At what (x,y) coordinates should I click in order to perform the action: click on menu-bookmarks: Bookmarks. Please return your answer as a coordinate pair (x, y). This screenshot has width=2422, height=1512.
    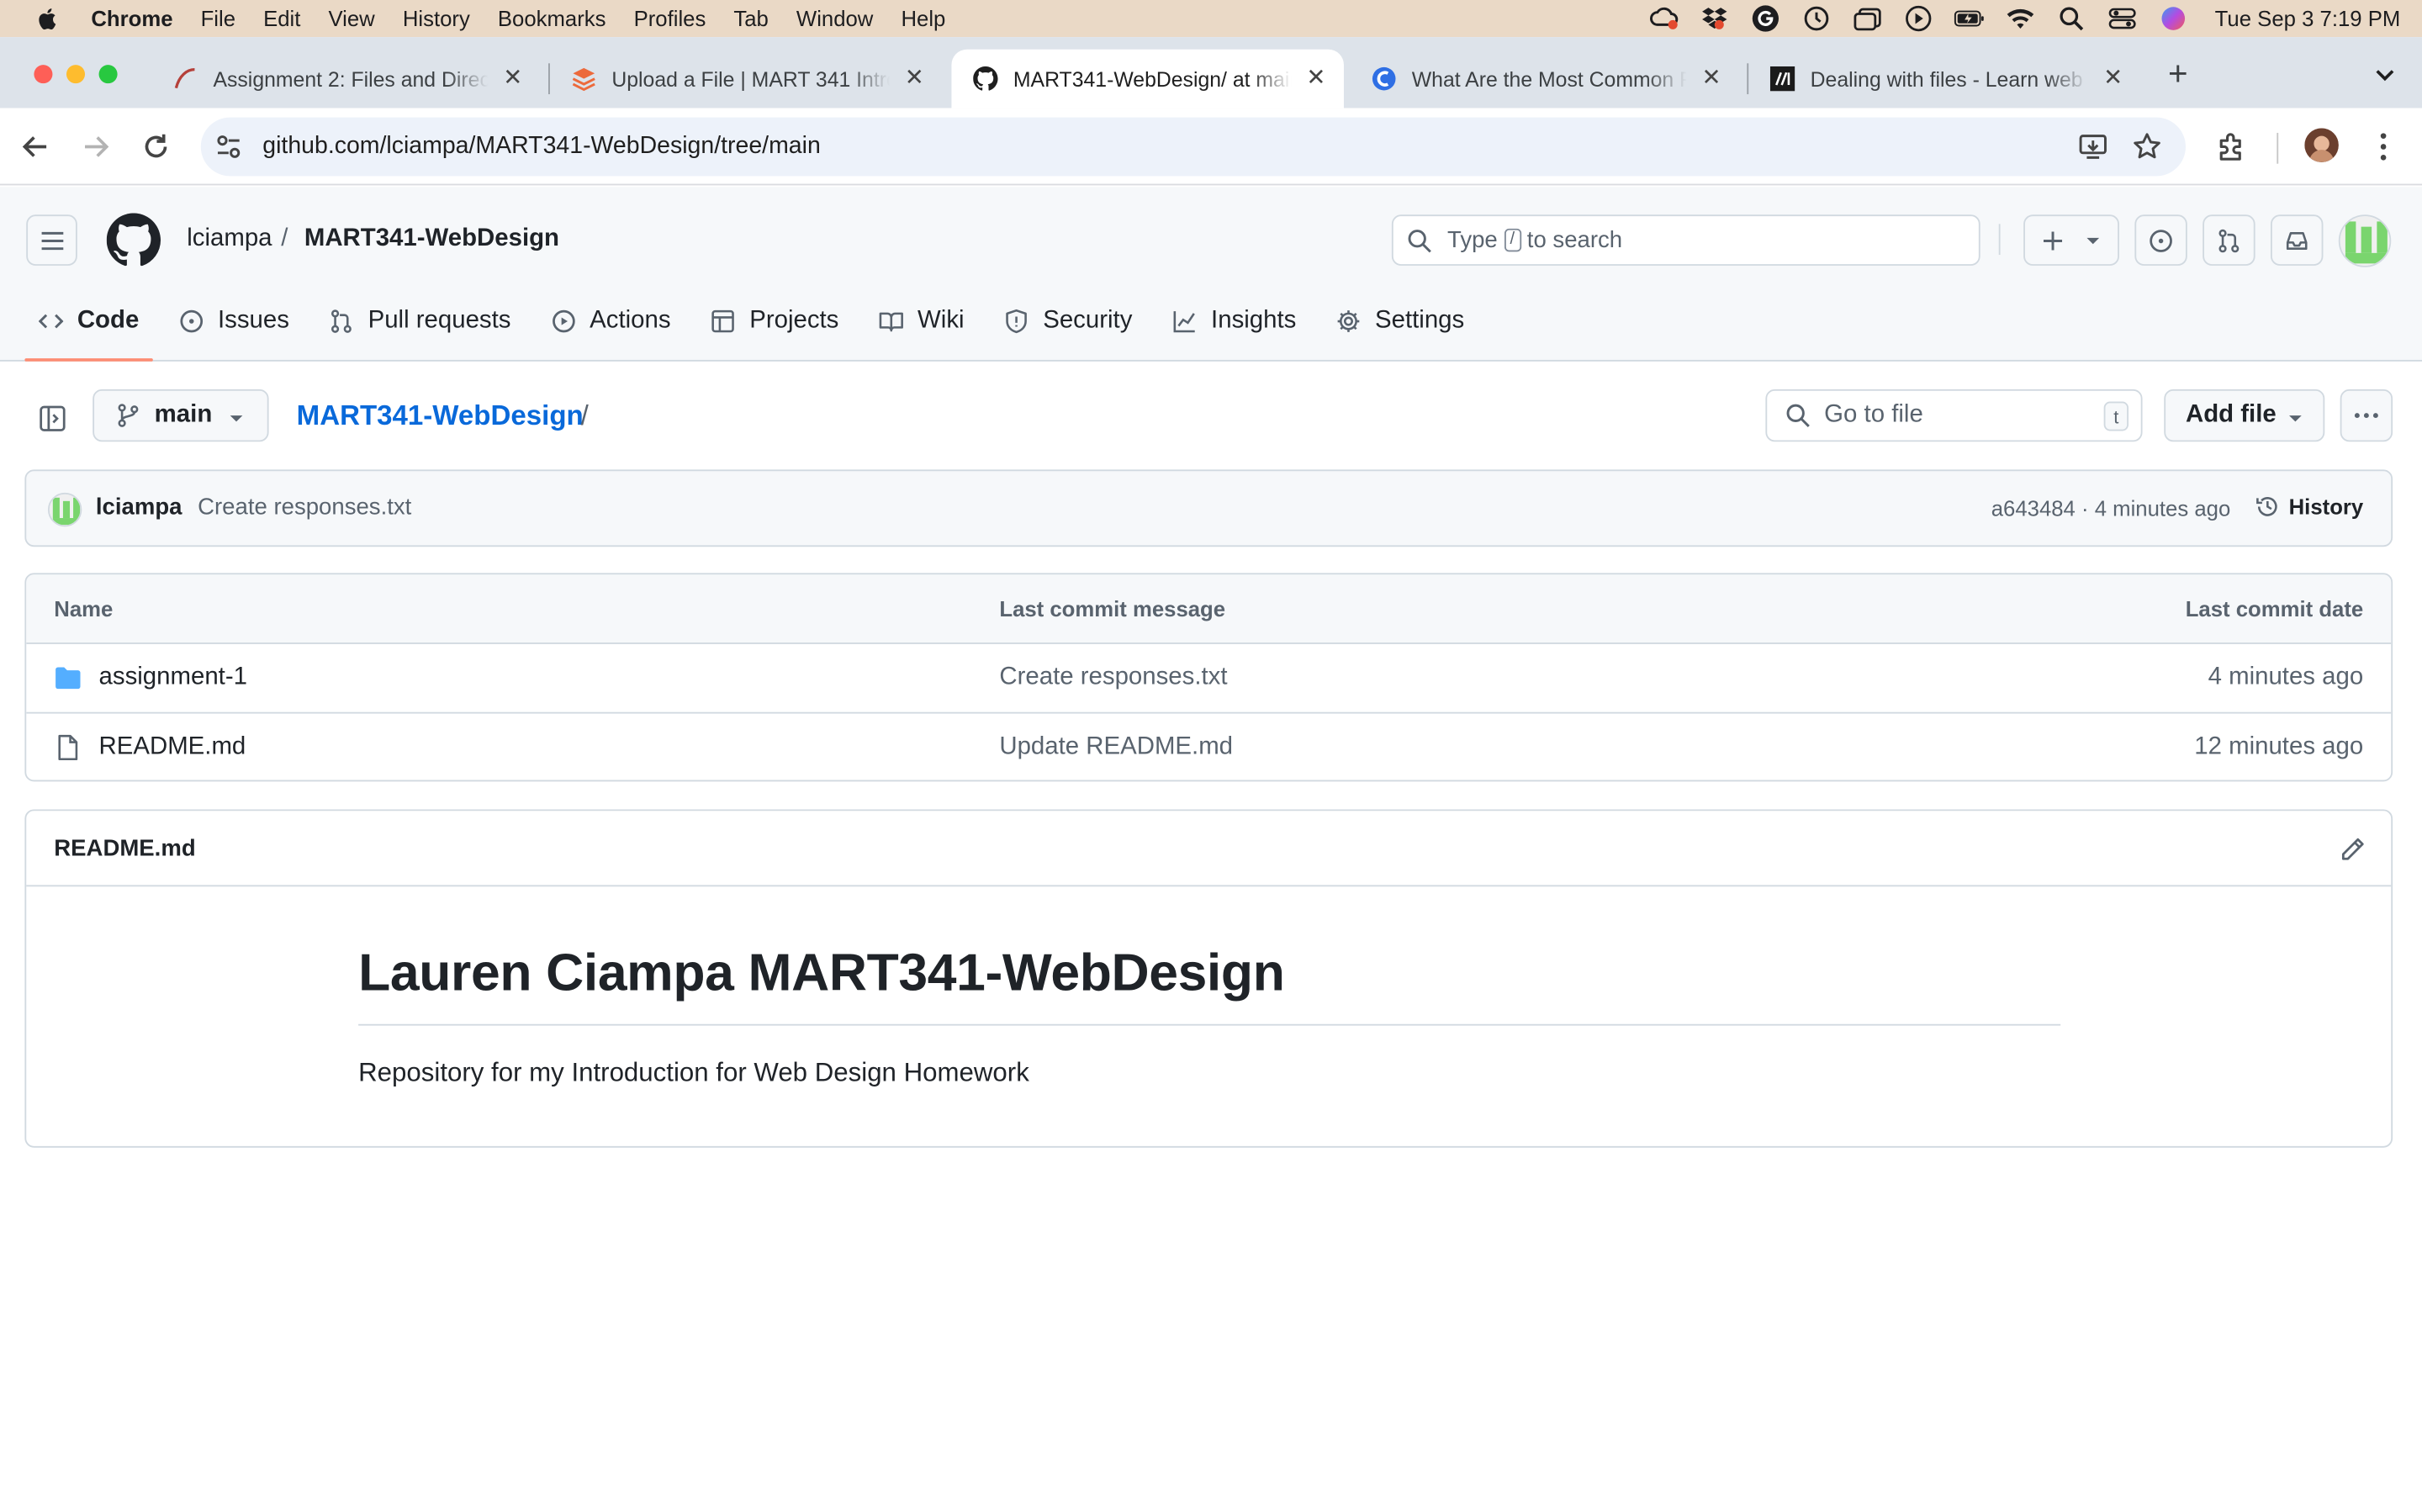
    Looking at the image, I should click on (552, 18).